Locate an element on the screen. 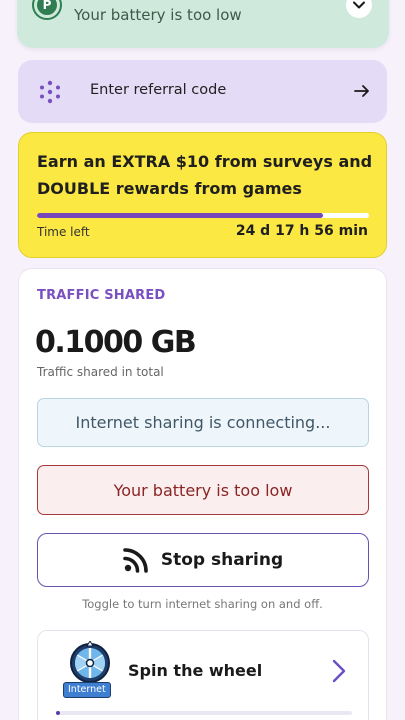  time-left-value: 24 d 17 h 56 min is located at coordinates (301, 231).